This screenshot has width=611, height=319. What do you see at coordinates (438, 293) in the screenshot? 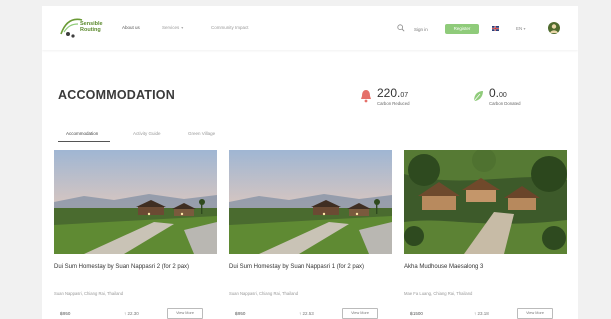
I see `card-location: Mae Fa Luang, Chiang Rai, Thailand` at bounding box center [438, 293].